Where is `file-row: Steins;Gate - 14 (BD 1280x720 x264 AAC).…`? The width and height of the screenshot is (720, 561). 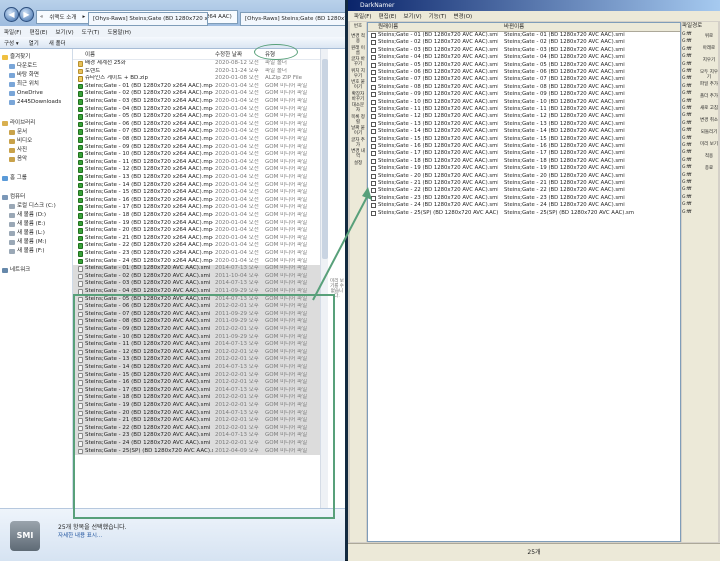
file-row: Steins;Gate - 14 (BD 1280x720 x264 AAC).… is located at coordinates (196, 186).